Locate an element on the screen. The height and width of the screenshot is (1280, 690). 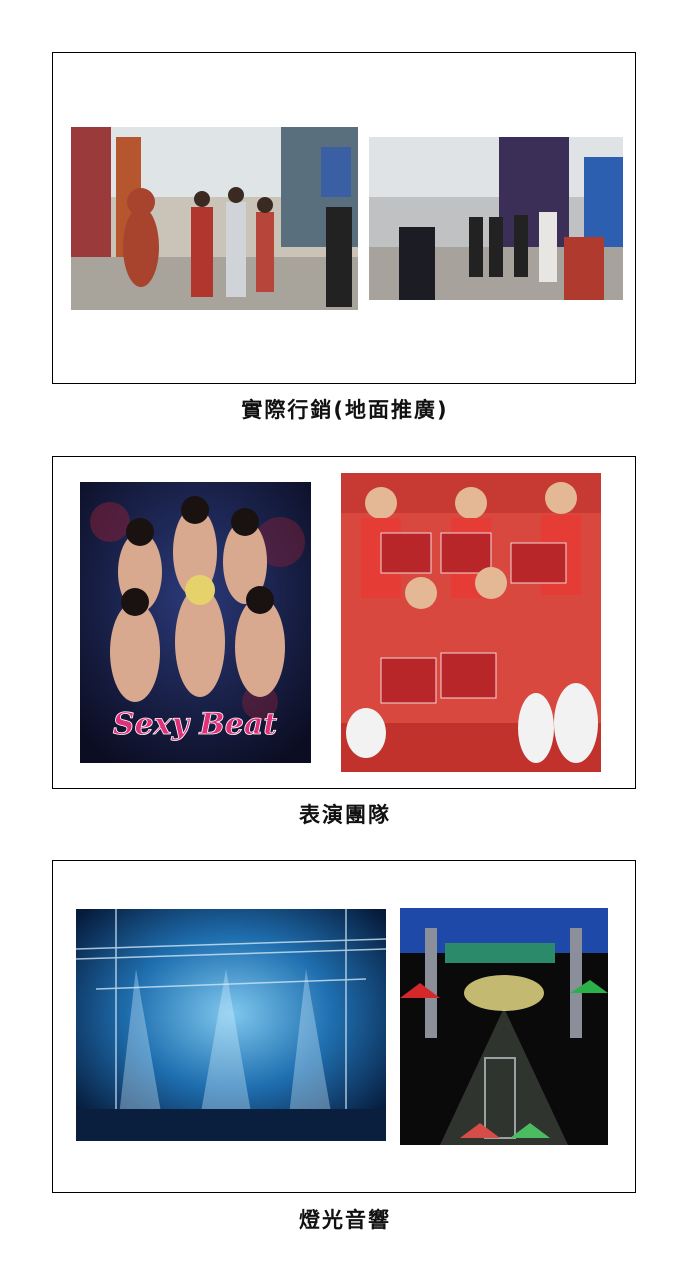
stage-truss-3d-rendering is located at coordinates (504, 1026).